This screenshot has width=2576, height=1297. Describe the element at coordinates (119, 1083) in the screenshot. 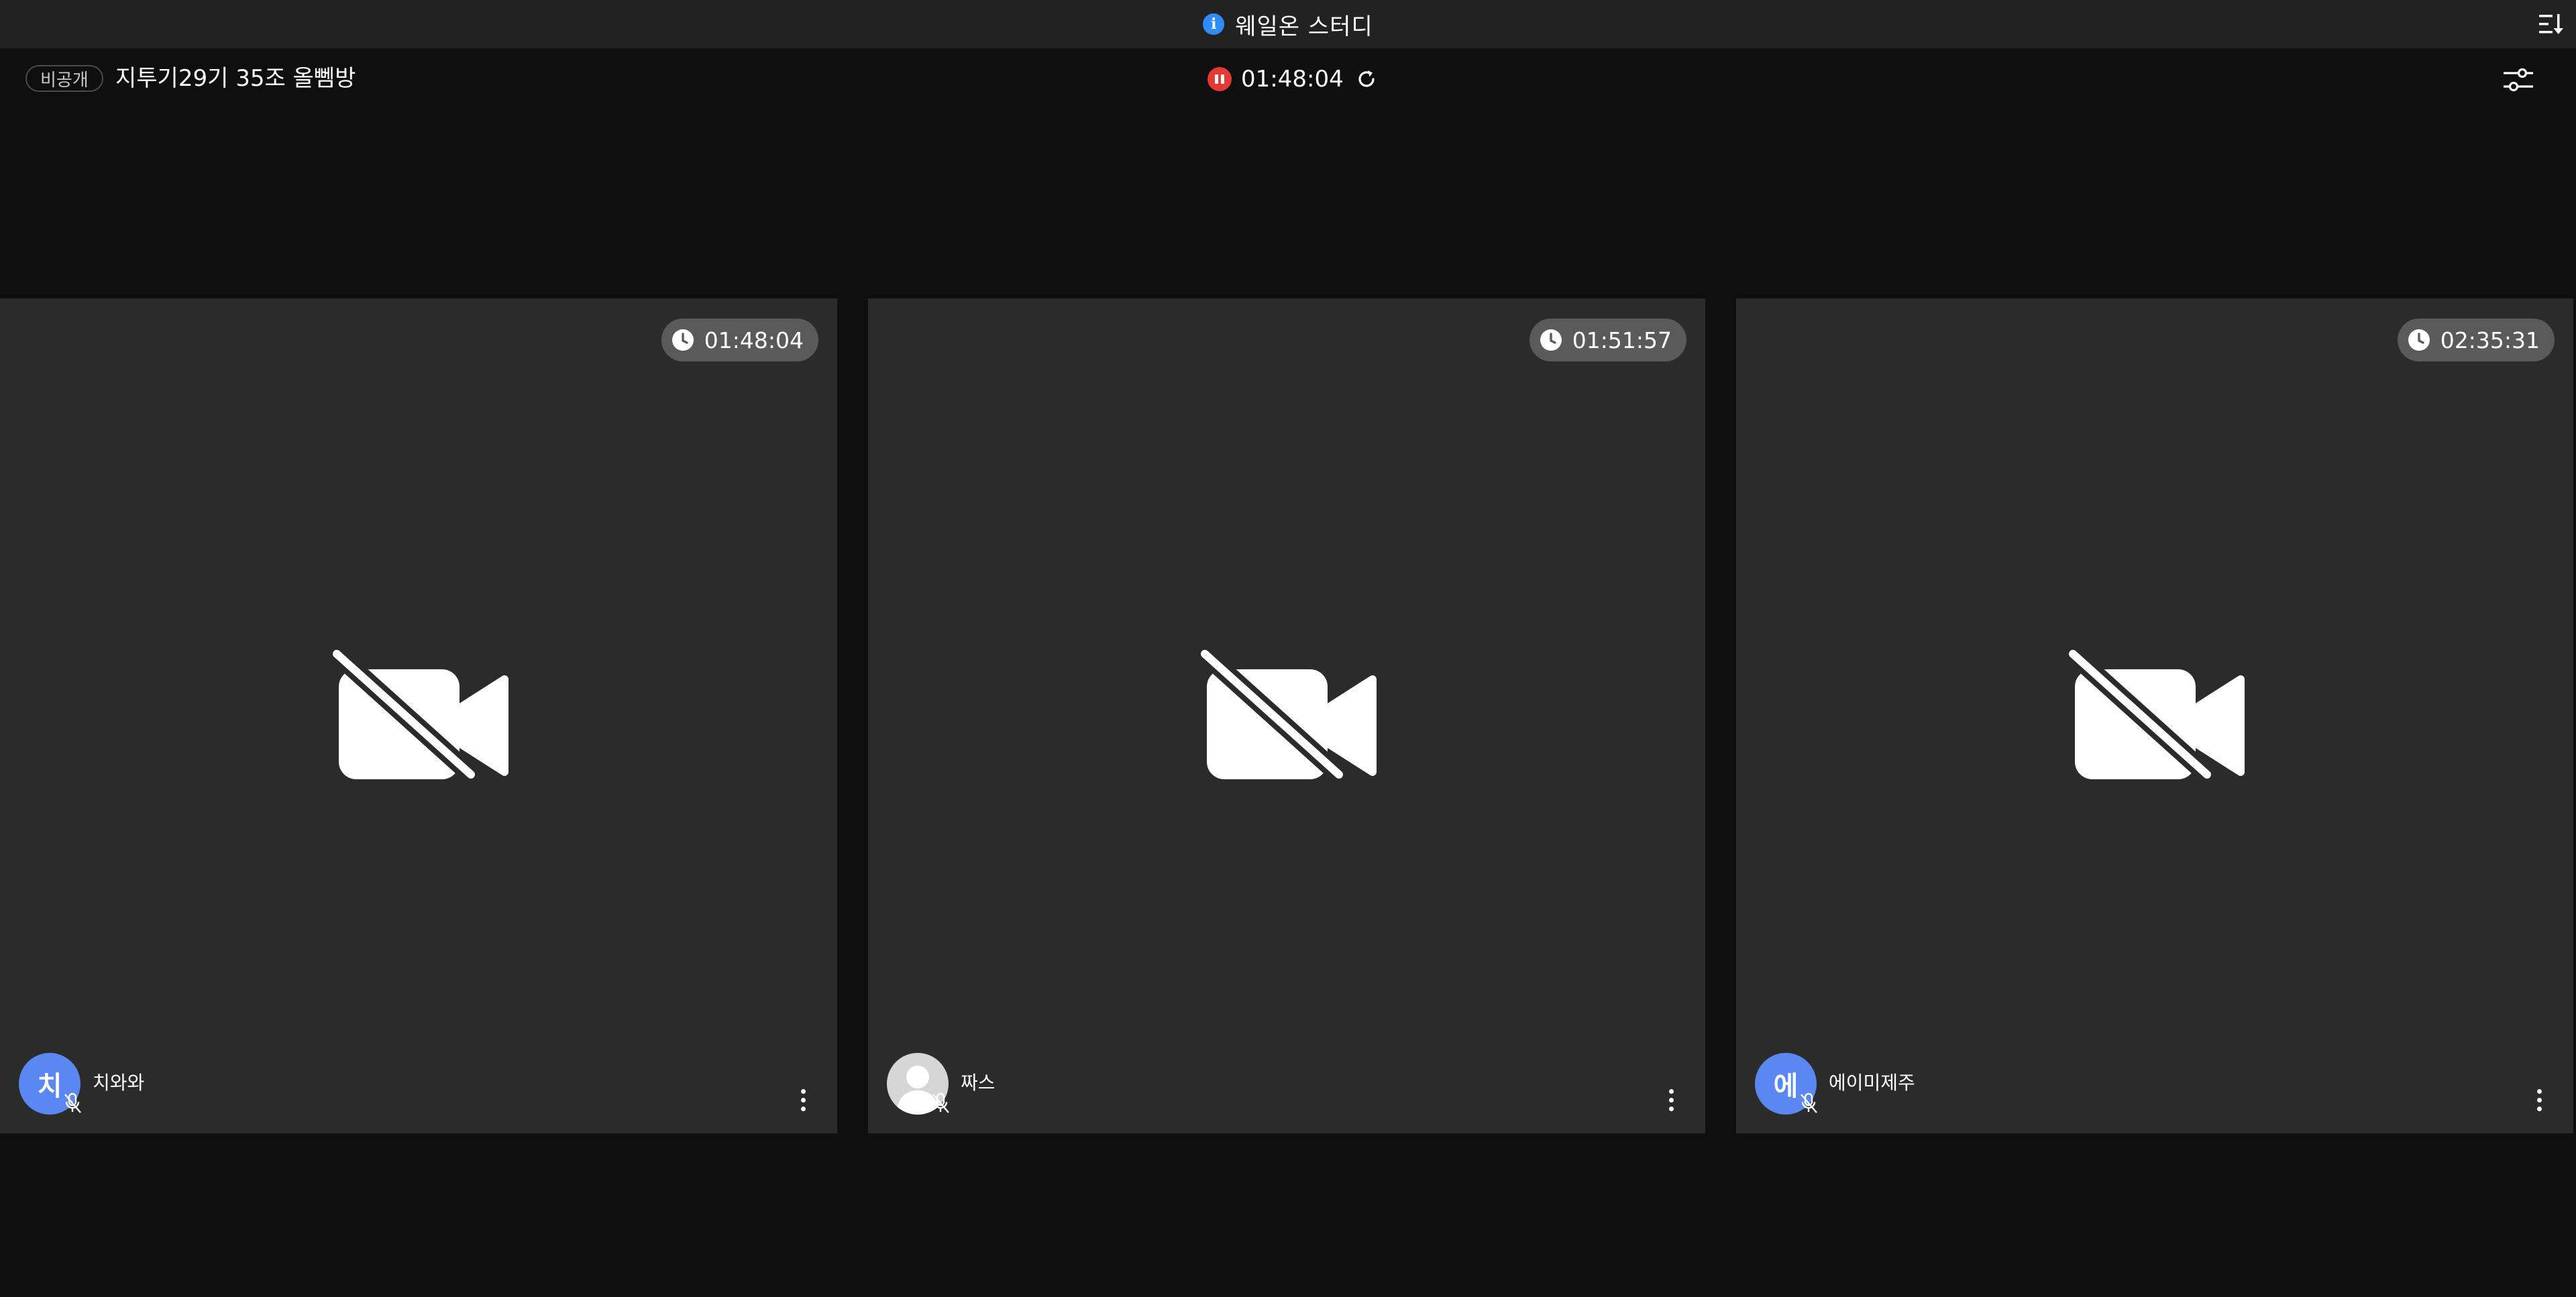

I see `participant-name: 치와와` at that location.